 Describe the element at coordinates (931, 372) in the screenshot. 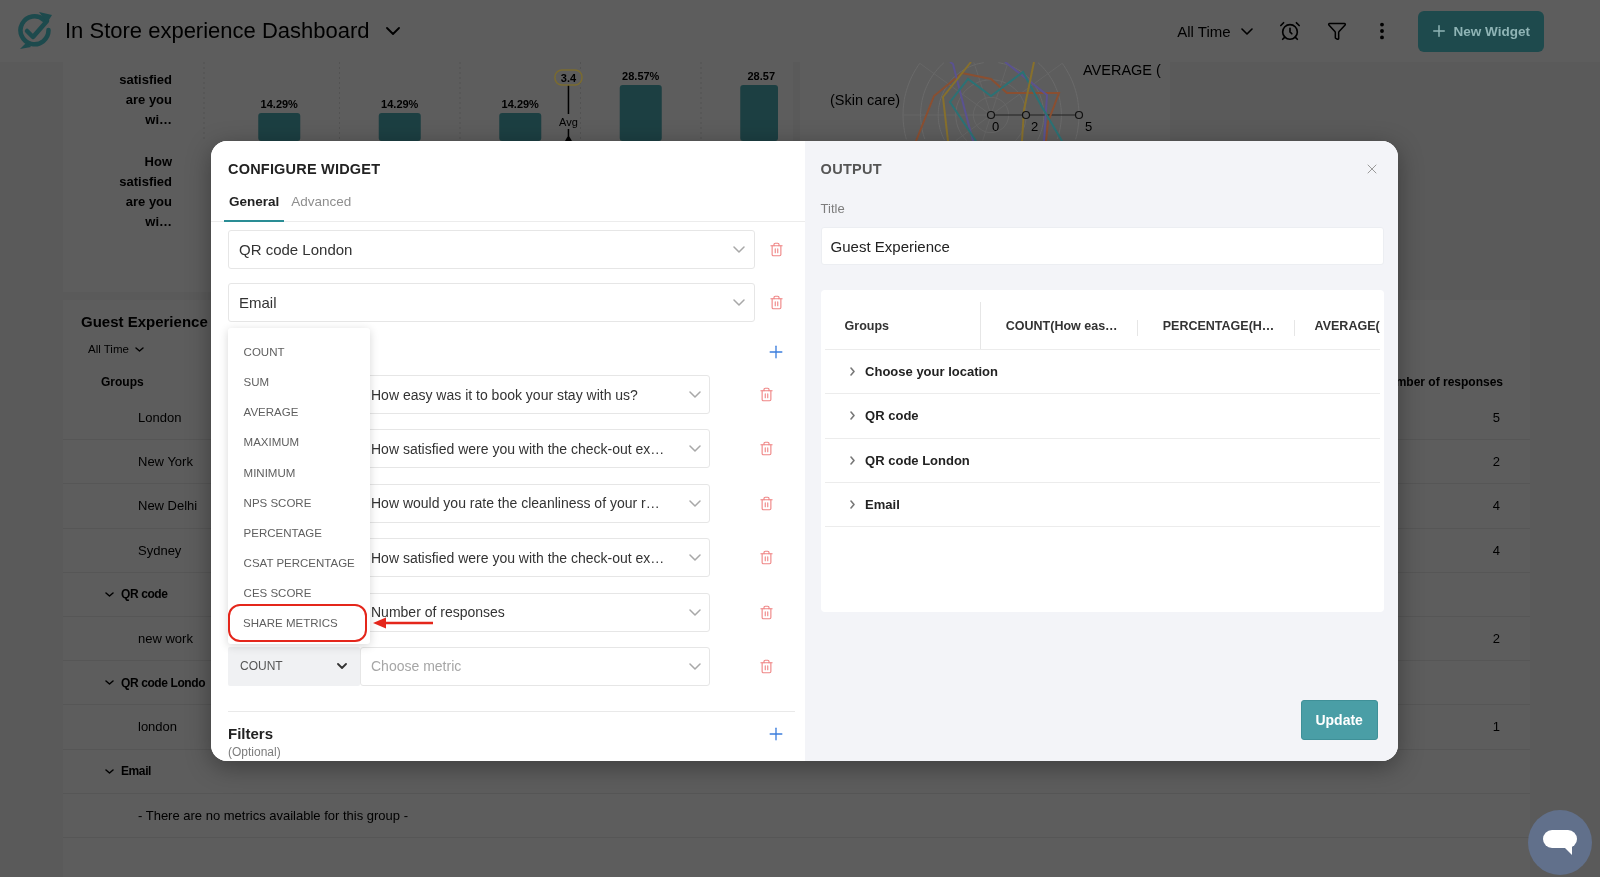

I see `group-name: Choose your location` at that location.